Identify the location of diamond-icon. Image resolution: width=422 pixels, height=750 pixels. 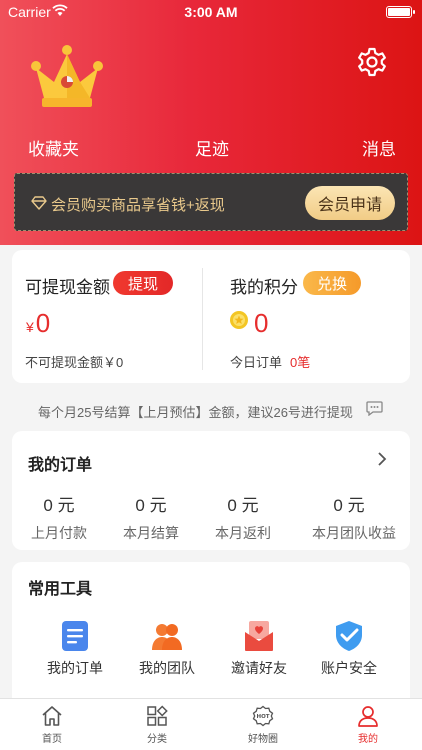
(39, 203).